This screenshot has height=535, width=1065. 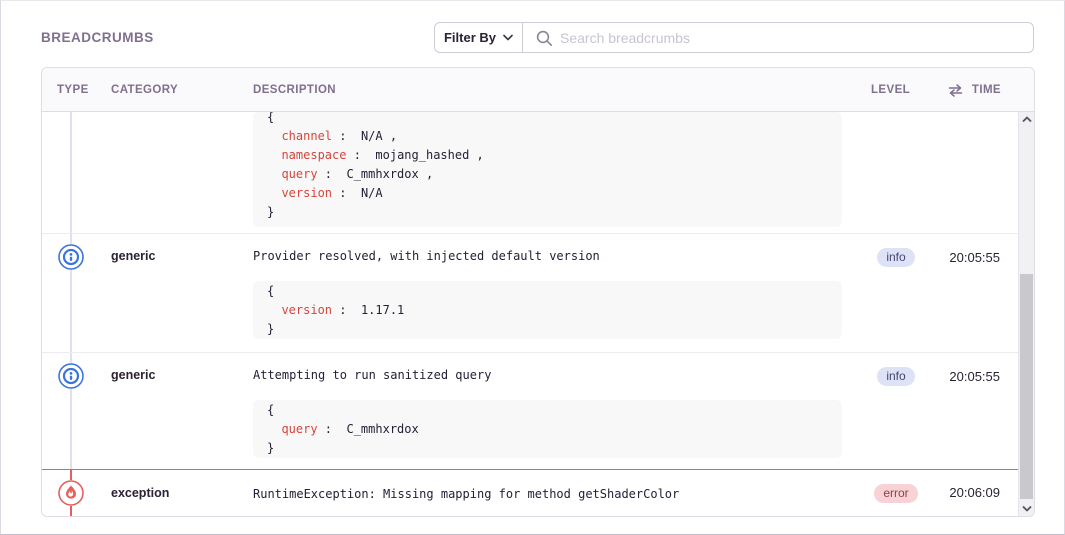 I want to click on code-block: { version : 1.17.1}, so click(x=547, y=310).